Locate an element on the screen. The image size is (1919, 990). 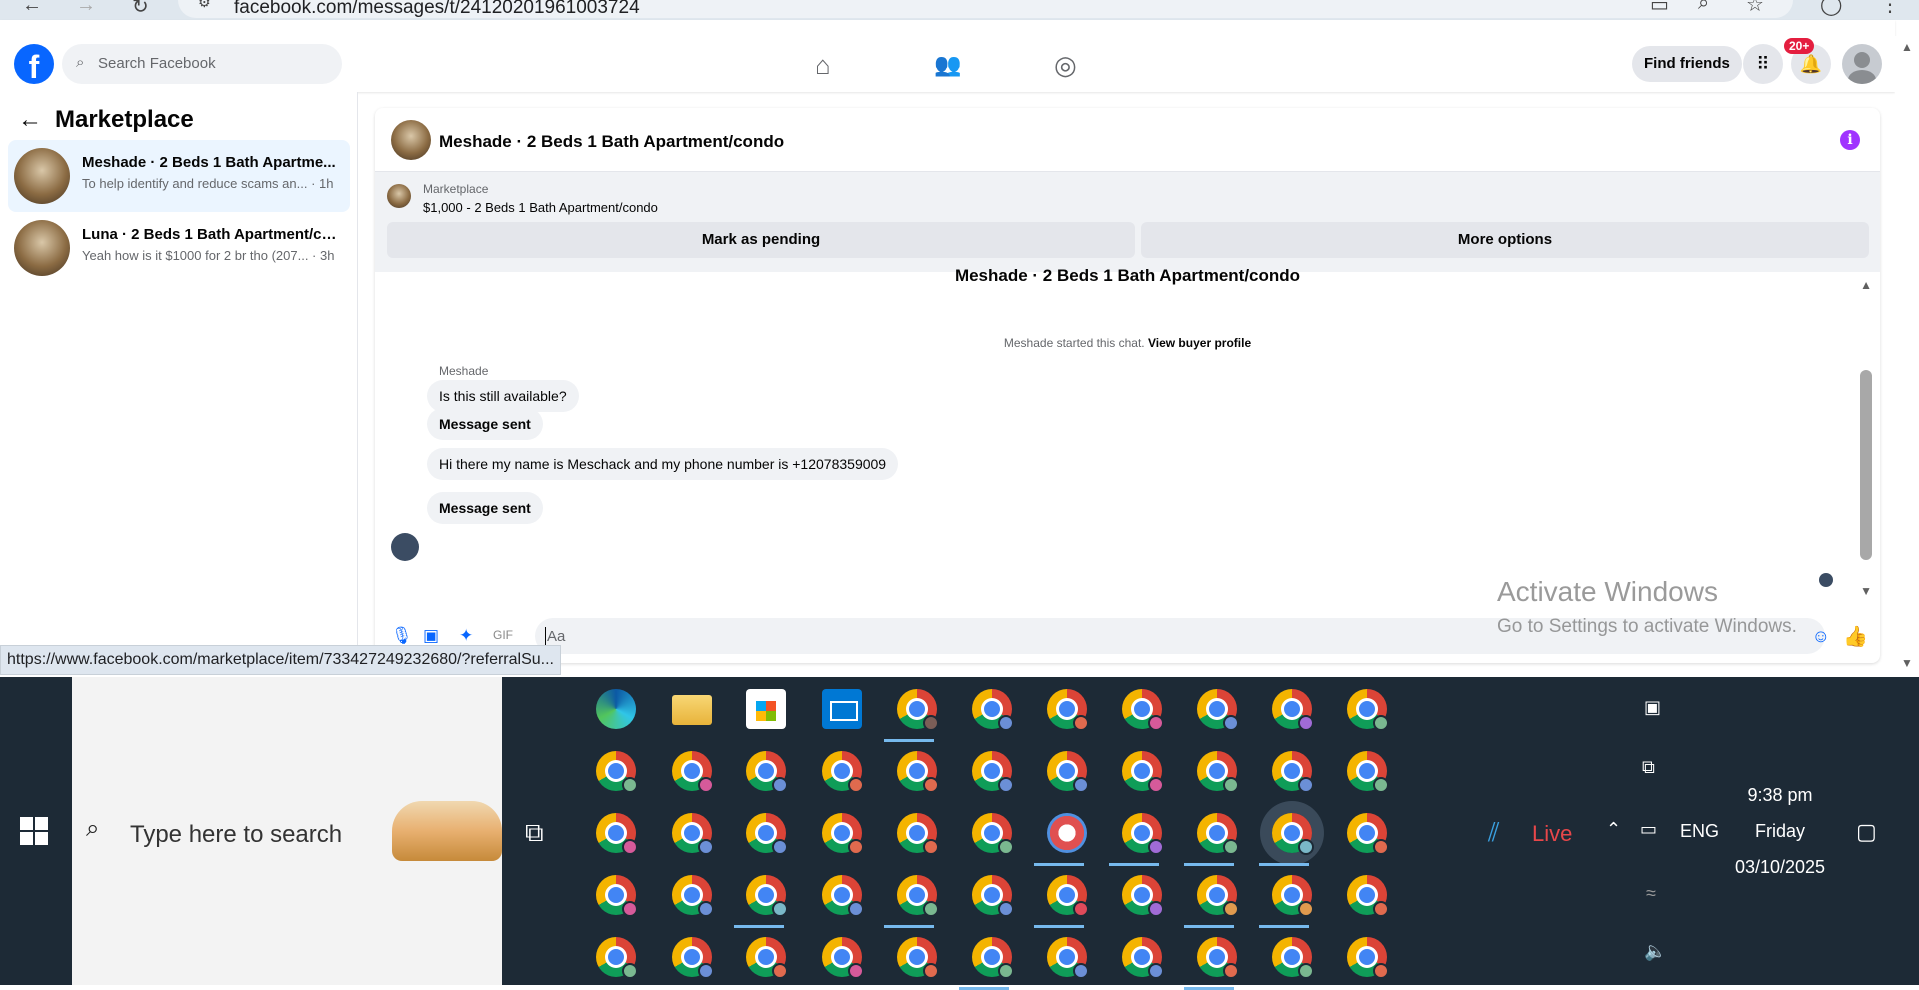
cast-icon: ▭ is located at coordinates (1659, 8).